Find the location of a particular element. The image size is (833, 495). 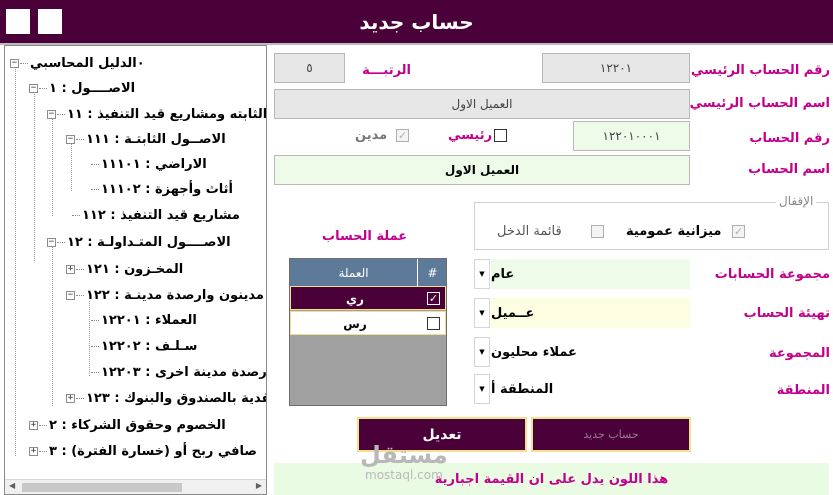

tree-node-current-assets: − الاصــــول المتـداولـة : ١٢ is located at coordinates (139, 242).